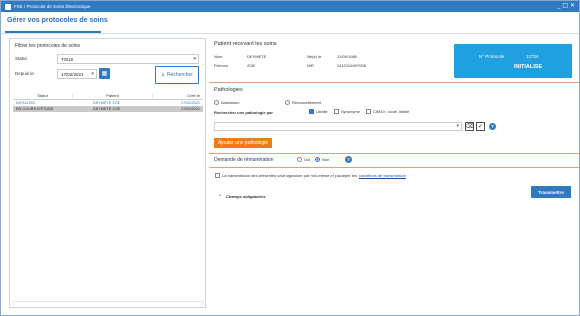  What do you see at coordinates (326, 159) in the screenshot?
I see `radio-non-label: Non` at bounding box center [326, 159].